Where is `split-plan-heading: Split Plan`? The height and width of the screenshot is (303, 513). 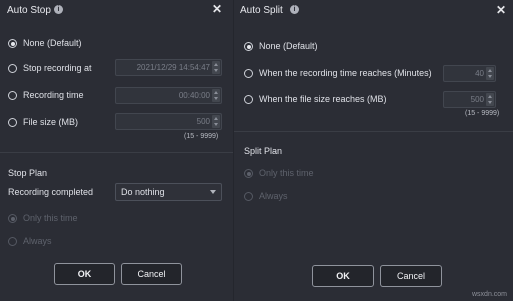
split-plan-heading: Split Plan is located at coordinates (263, 151).